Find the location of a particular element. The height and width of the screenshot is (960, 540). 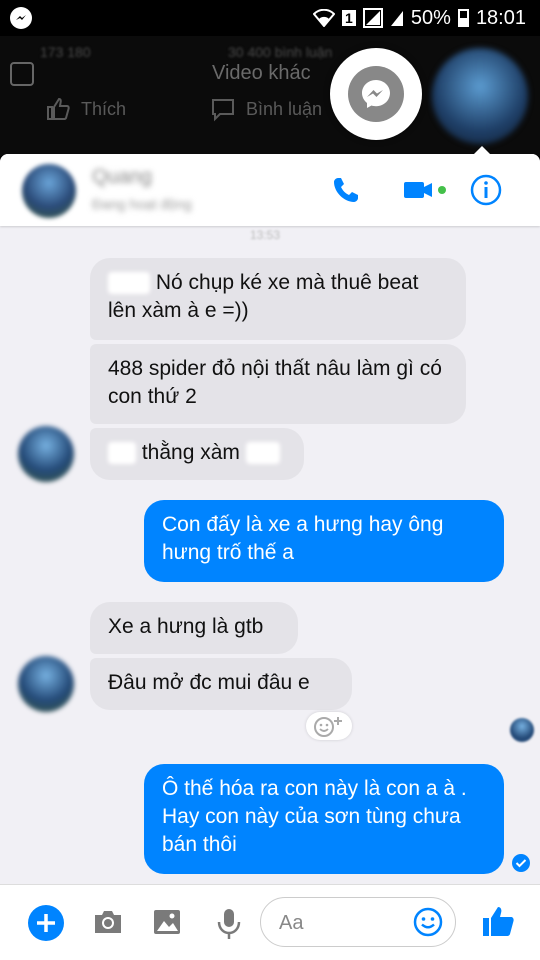

comment-action: Bình luận is located at coordinates (266, 109).